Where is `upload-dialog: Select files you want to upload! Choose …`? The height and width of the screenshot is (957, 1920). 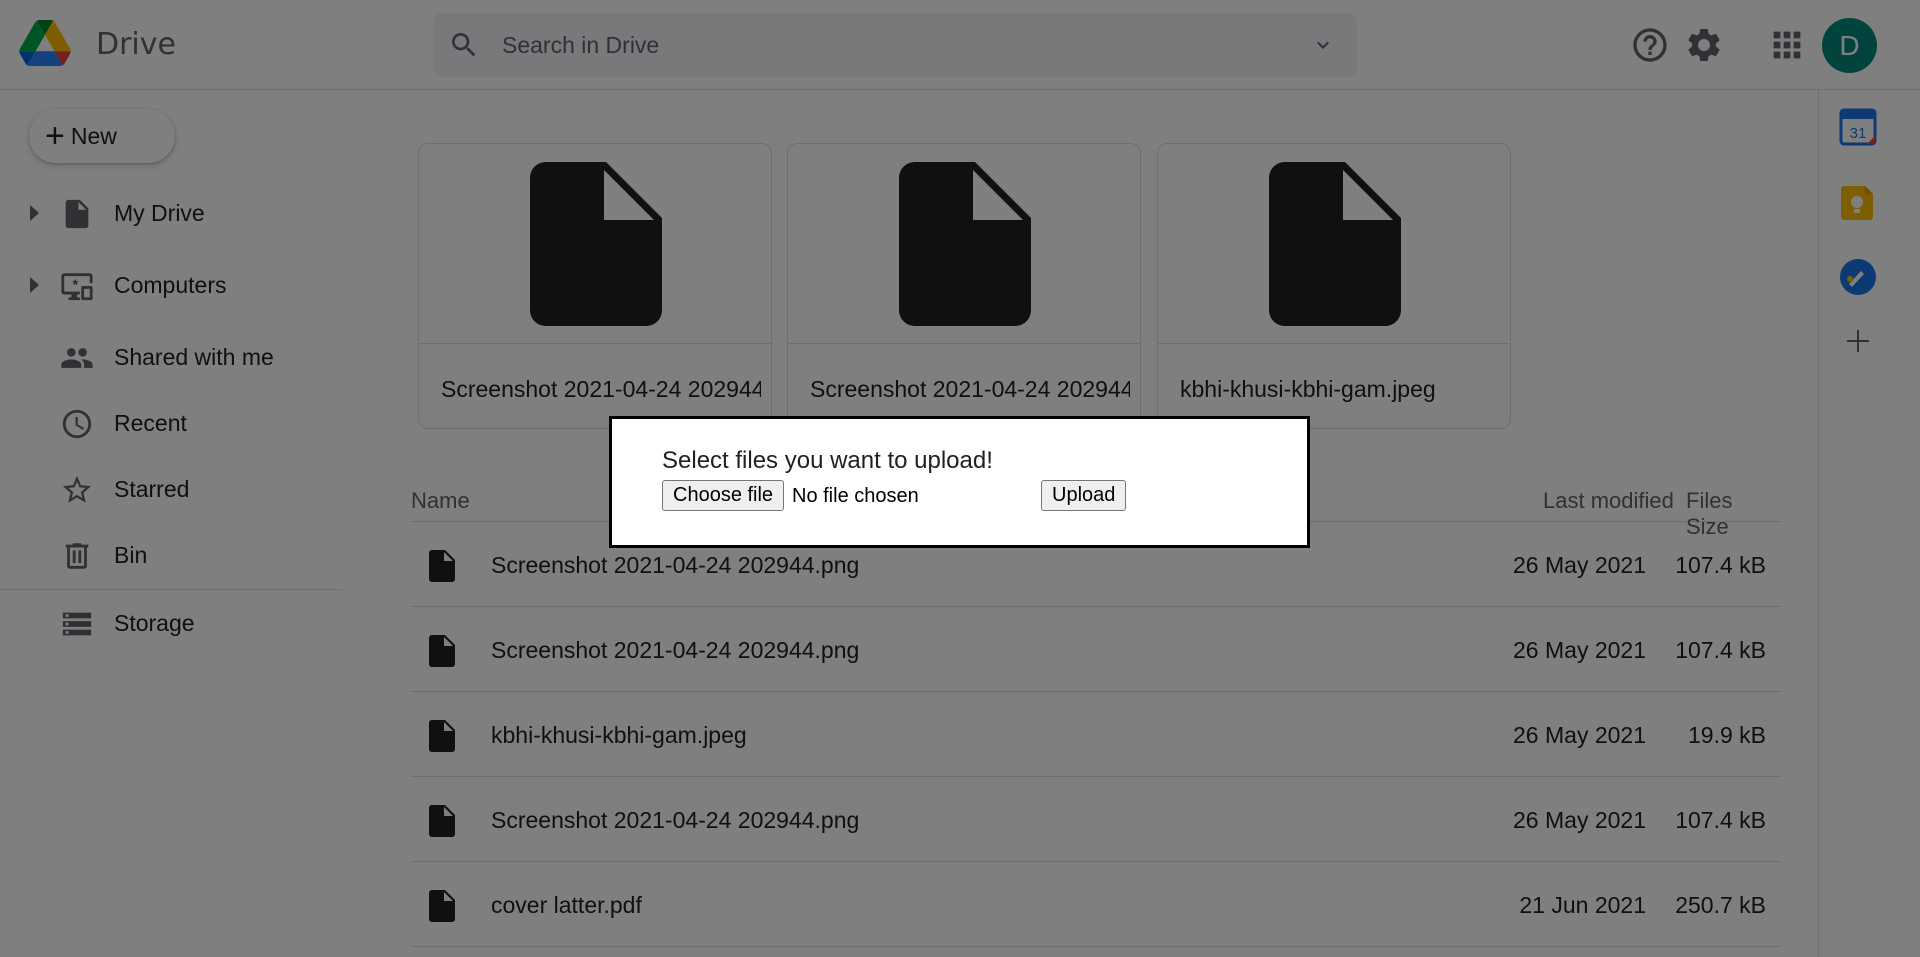 upload-dialog: Select files you want to upload! Choose … is located at coordinates (959, 482).